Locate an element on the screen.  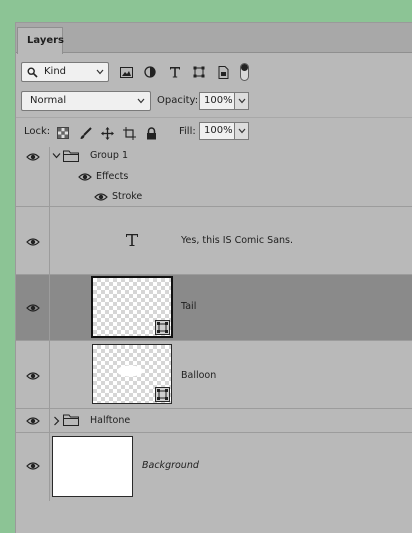
panel-tab-bar: Layers is located at coordinates (214, 38).